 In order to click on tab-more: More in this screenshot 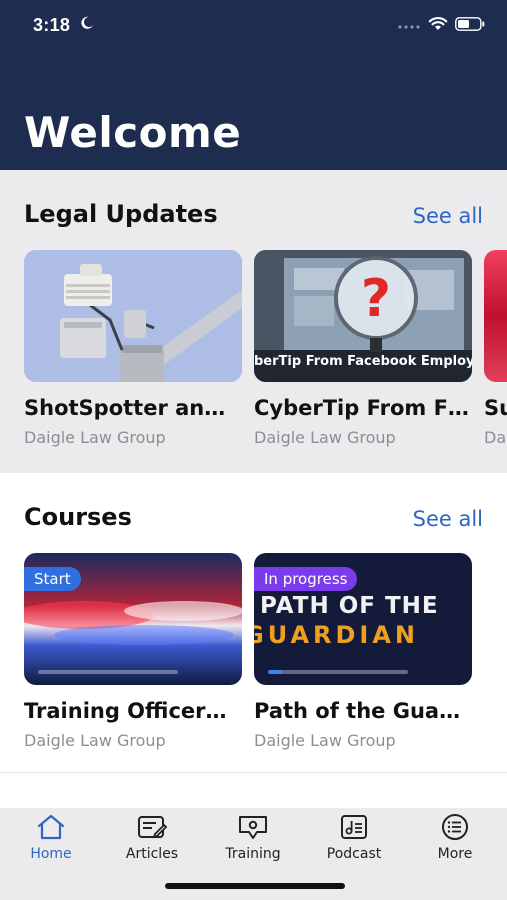, I will do `click(455, 837)`.